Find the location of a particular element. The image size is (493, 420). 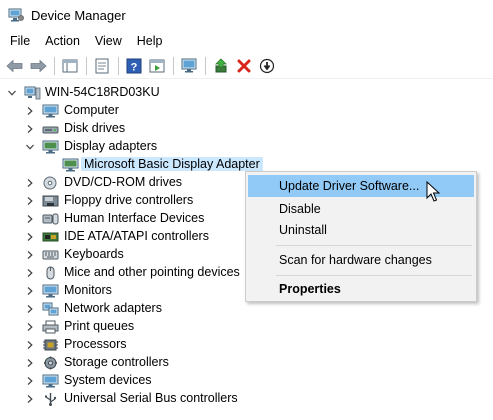

tree-item-label: Mice and other pointing devices is located at coordinates (152, 272).